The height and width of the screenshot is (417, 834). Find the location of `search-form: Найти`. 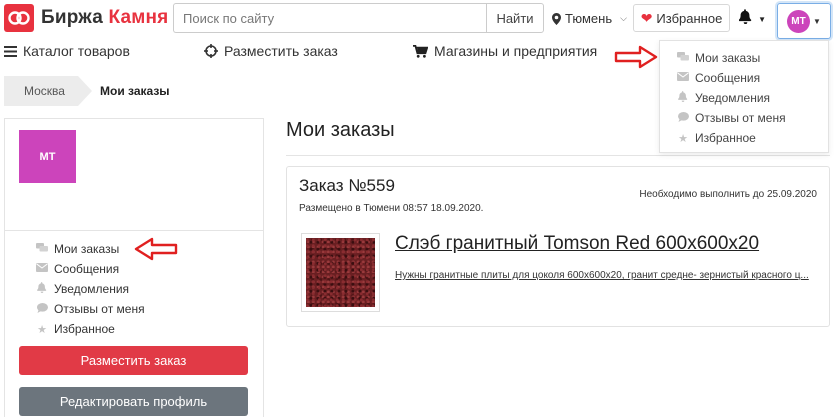

search-form: Найти is located at coordinates (358, 18).